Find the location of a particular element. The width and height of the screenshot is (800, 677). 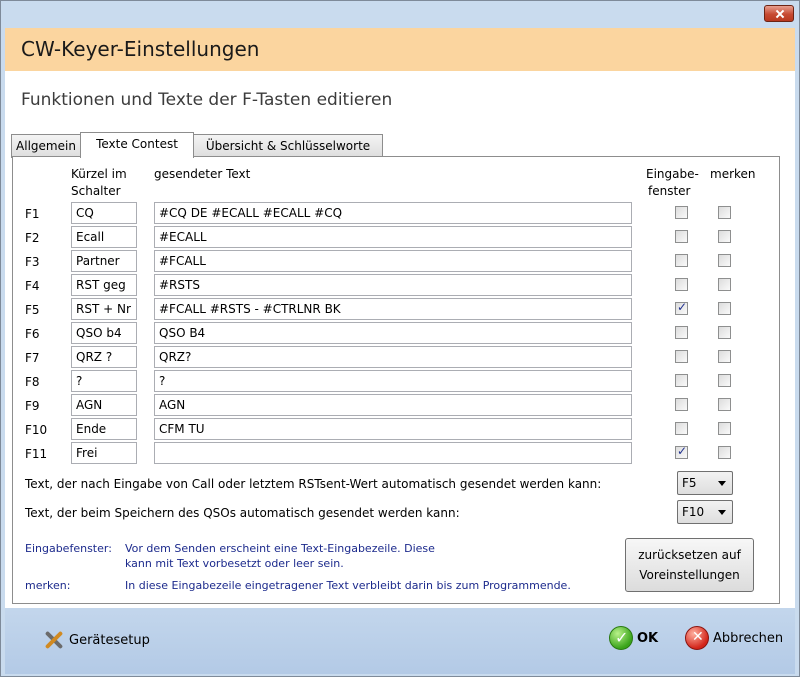

column-header-input-line2: fenster is located at coordinates (669, 191).